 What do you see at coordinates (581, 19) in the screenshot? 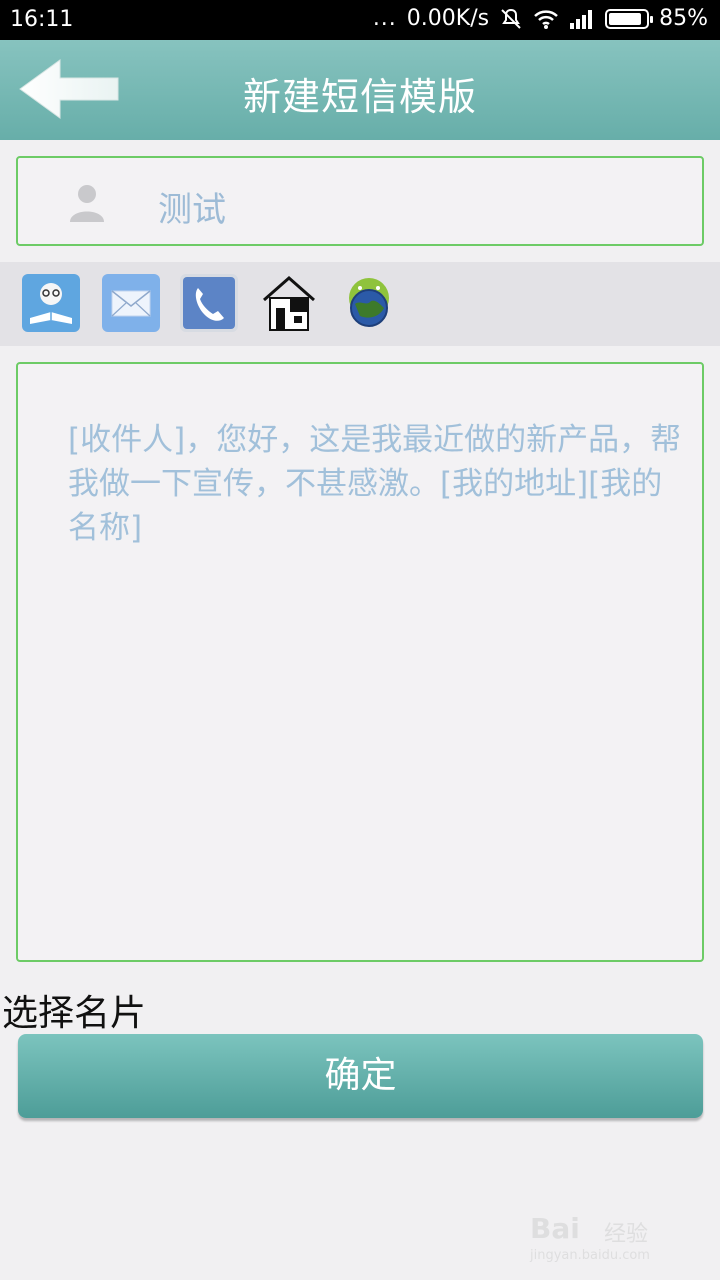
I see `signal-icon` at bounding box center [581, 19].